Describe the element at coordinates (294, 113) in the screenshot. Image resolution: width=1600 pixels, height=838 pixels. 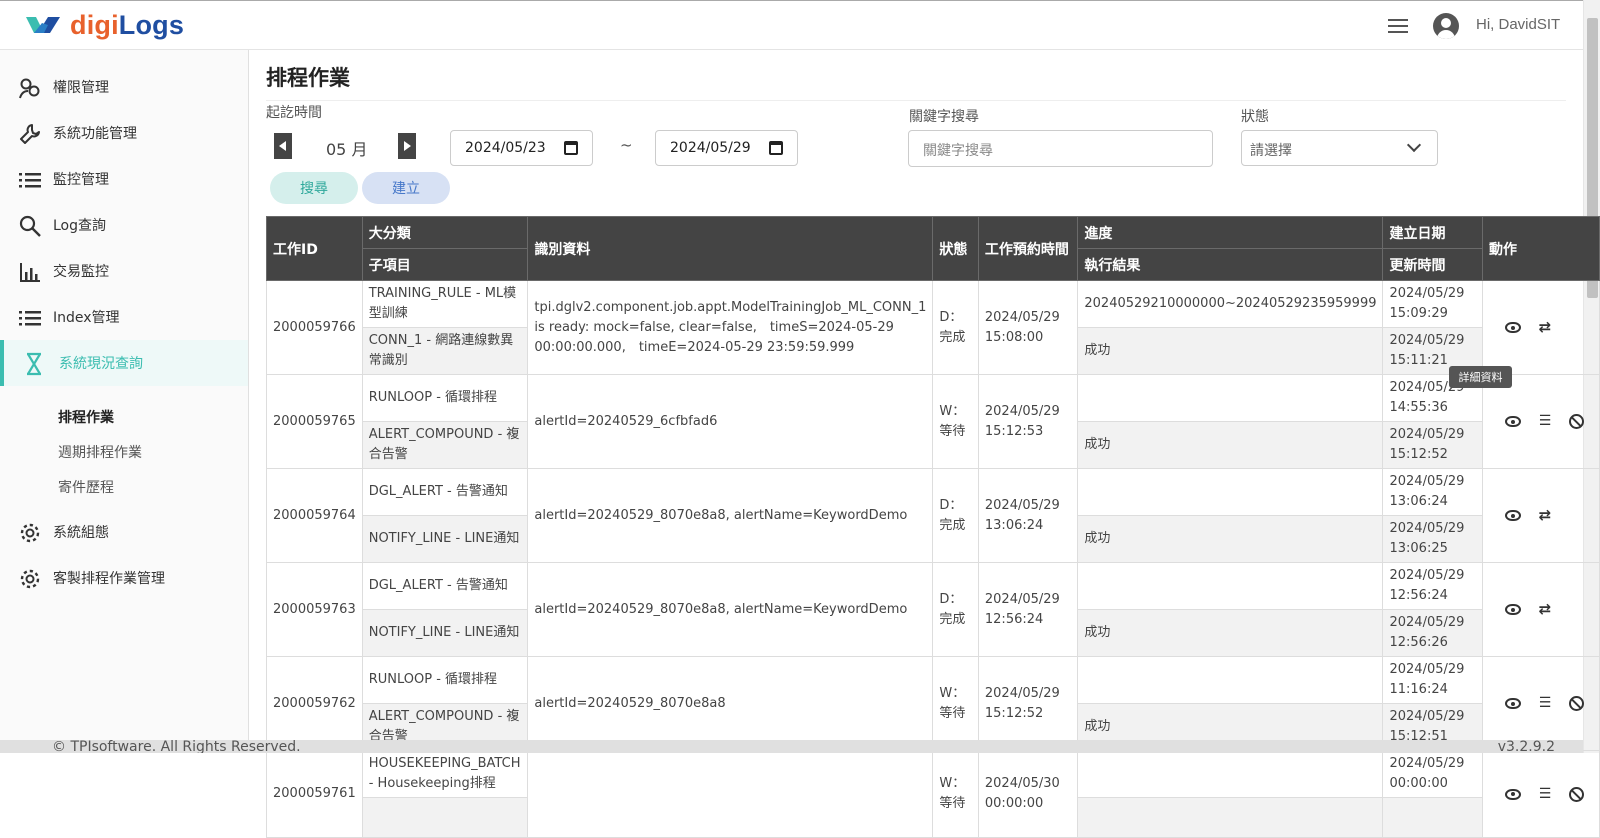
I see `time-range-label: 起訖時間` at that location.